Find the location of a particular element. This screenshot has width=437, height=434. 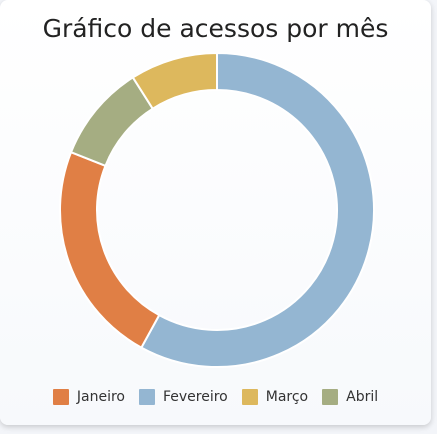

legend-swatch-marco is located at coordinates (249, 397).